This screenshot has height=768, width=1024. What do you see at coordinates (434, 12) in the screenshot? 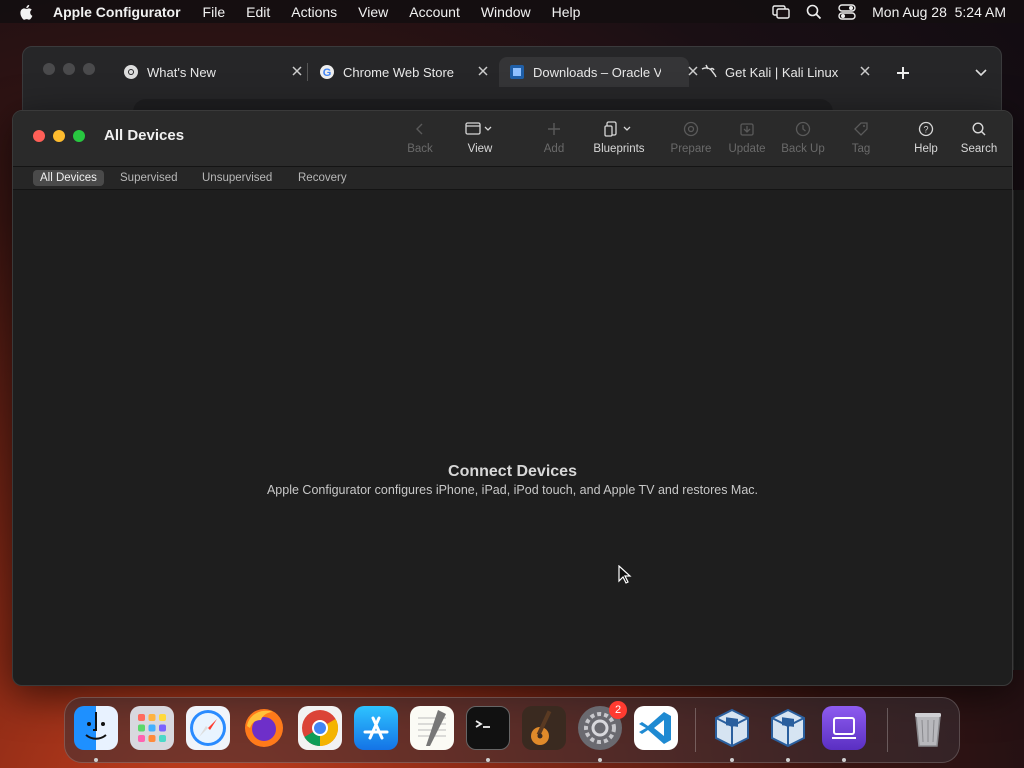
I see `menu-account: Account` at bounding box center [434, 12].